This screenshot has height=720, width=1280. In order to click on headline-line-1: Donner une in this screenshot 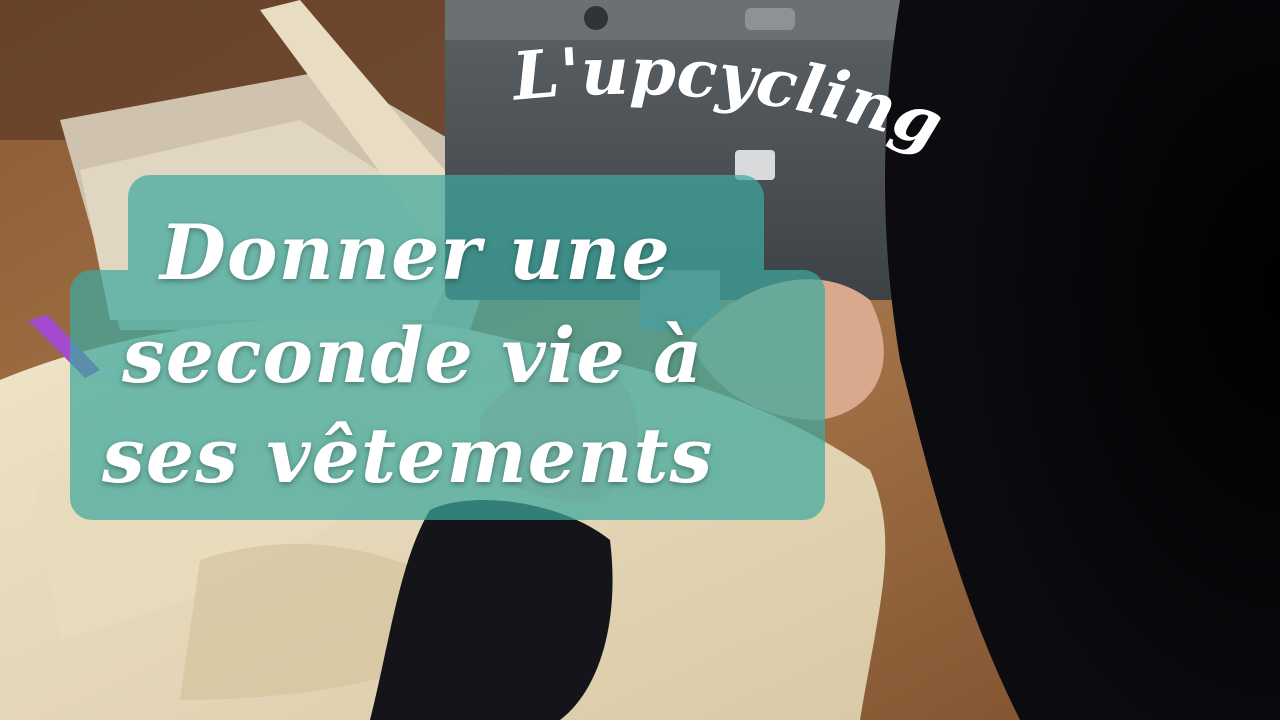, I will do `click(415, 252)`.